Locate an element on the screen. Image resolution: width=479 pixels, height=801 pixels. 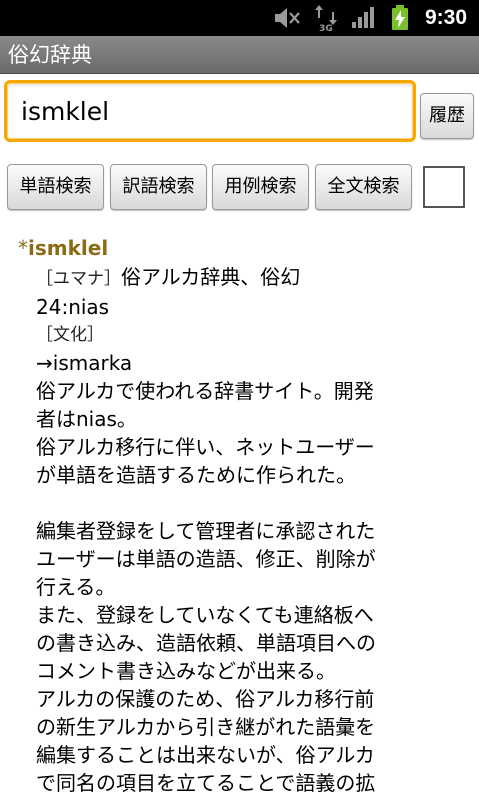
description-line: 俗アルカで使われる辞書サイト。開発 is located at coordinates (205, 391).